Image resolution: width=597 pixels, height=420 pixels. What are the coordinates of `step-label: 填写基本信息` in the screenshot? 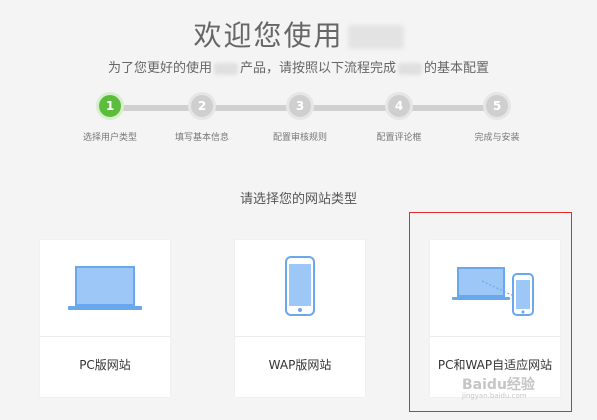 It's located at (201, 138).